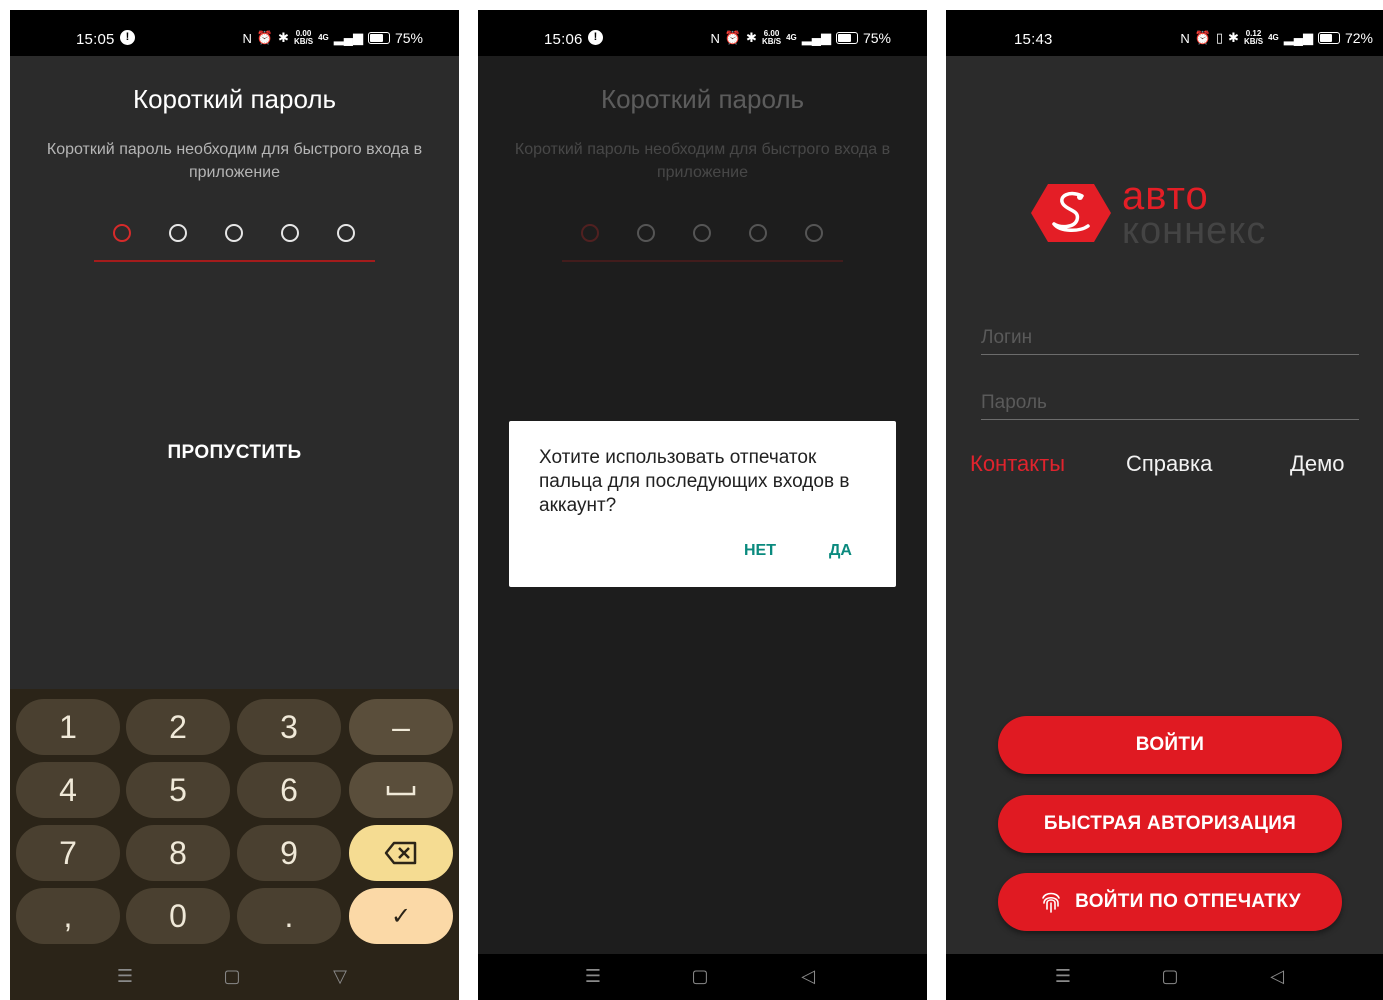 The width and height of the screenshot is (1383, 1000). I want to click on status-bar: 15:05 ! N ⏰ ✱ 0.00 KB/S 4G ▂▄▆ 75%, so click(234, 33).